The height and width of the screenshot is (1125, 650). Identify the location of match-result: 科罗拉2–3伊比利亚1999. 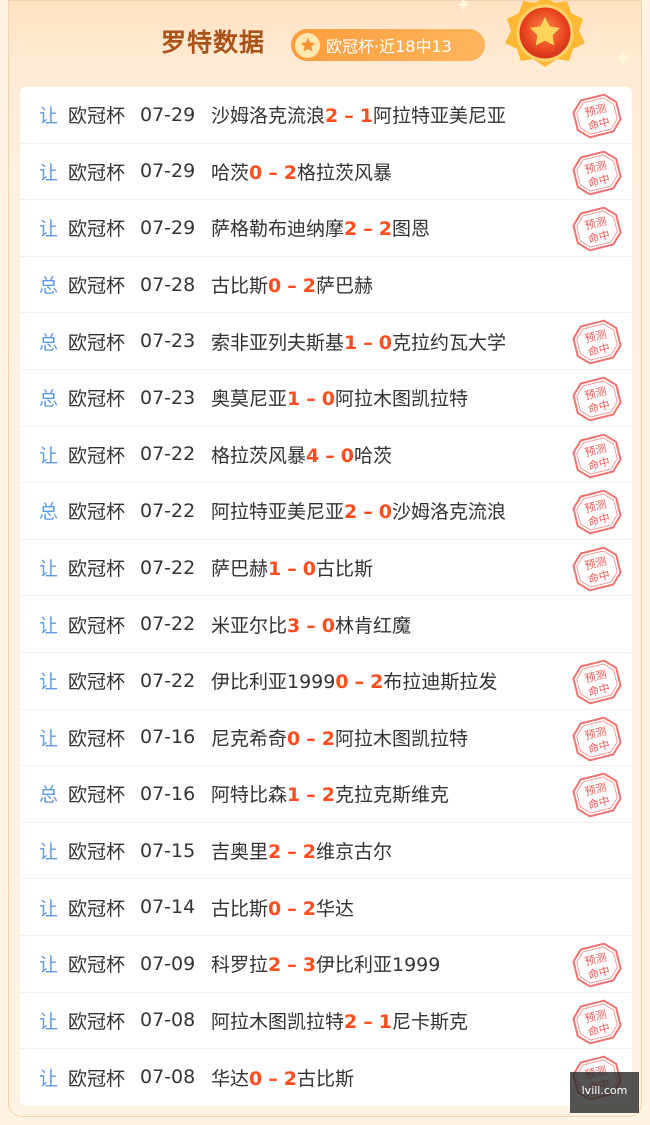
(325, 963).